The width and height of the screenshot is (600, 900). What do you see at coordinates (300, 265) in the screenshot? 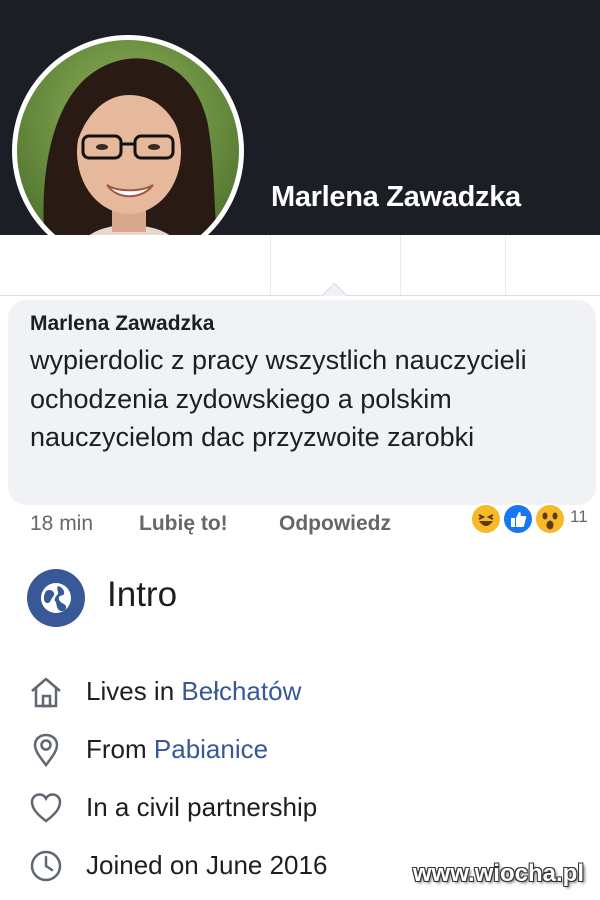
I see `profile-tab-strip` at bounding box center [300, 265].